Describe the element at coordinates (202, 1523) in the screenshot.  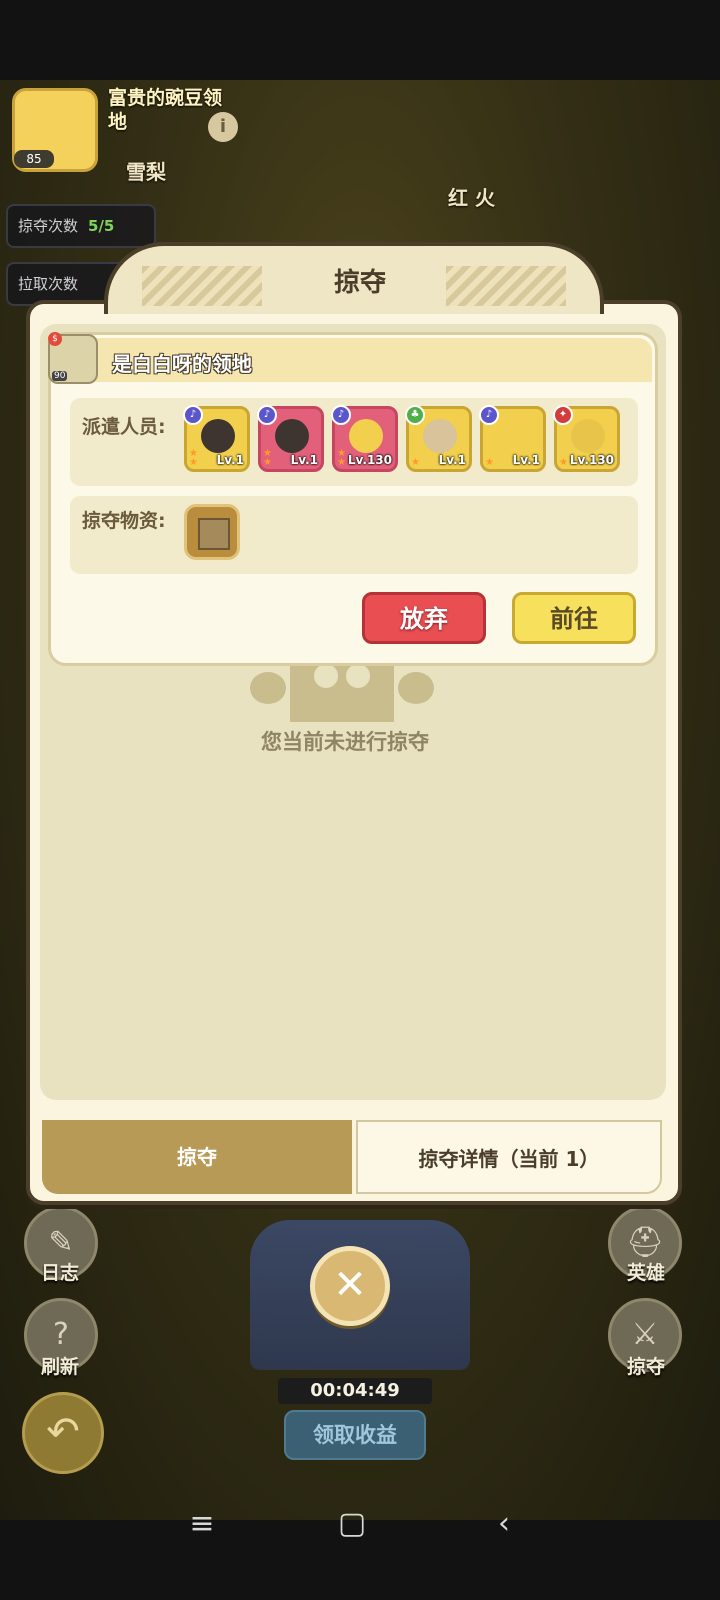
I see `menu-icon: ≡` at that location.